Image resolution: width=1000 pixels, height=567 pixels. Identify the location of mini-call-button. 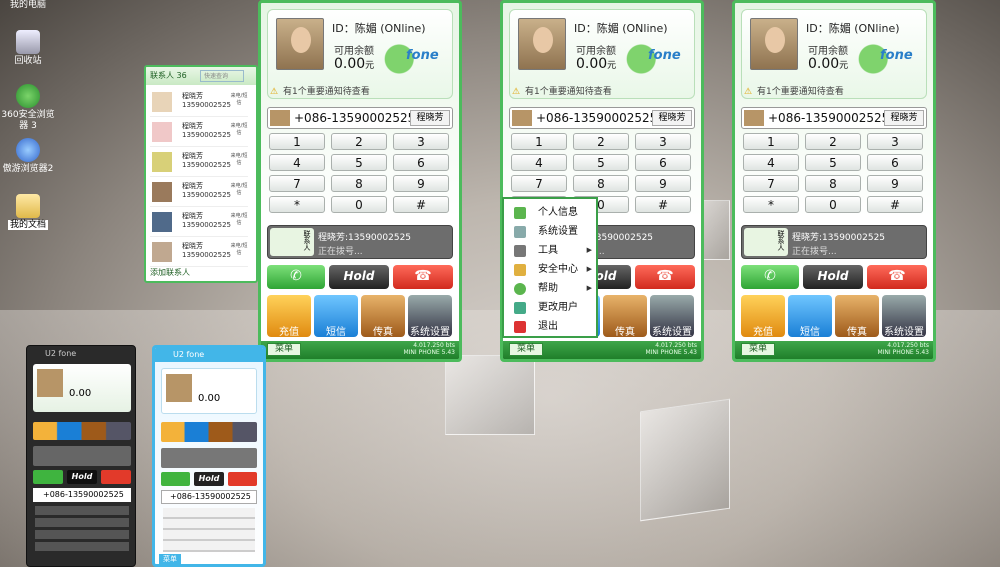
(175, 479).